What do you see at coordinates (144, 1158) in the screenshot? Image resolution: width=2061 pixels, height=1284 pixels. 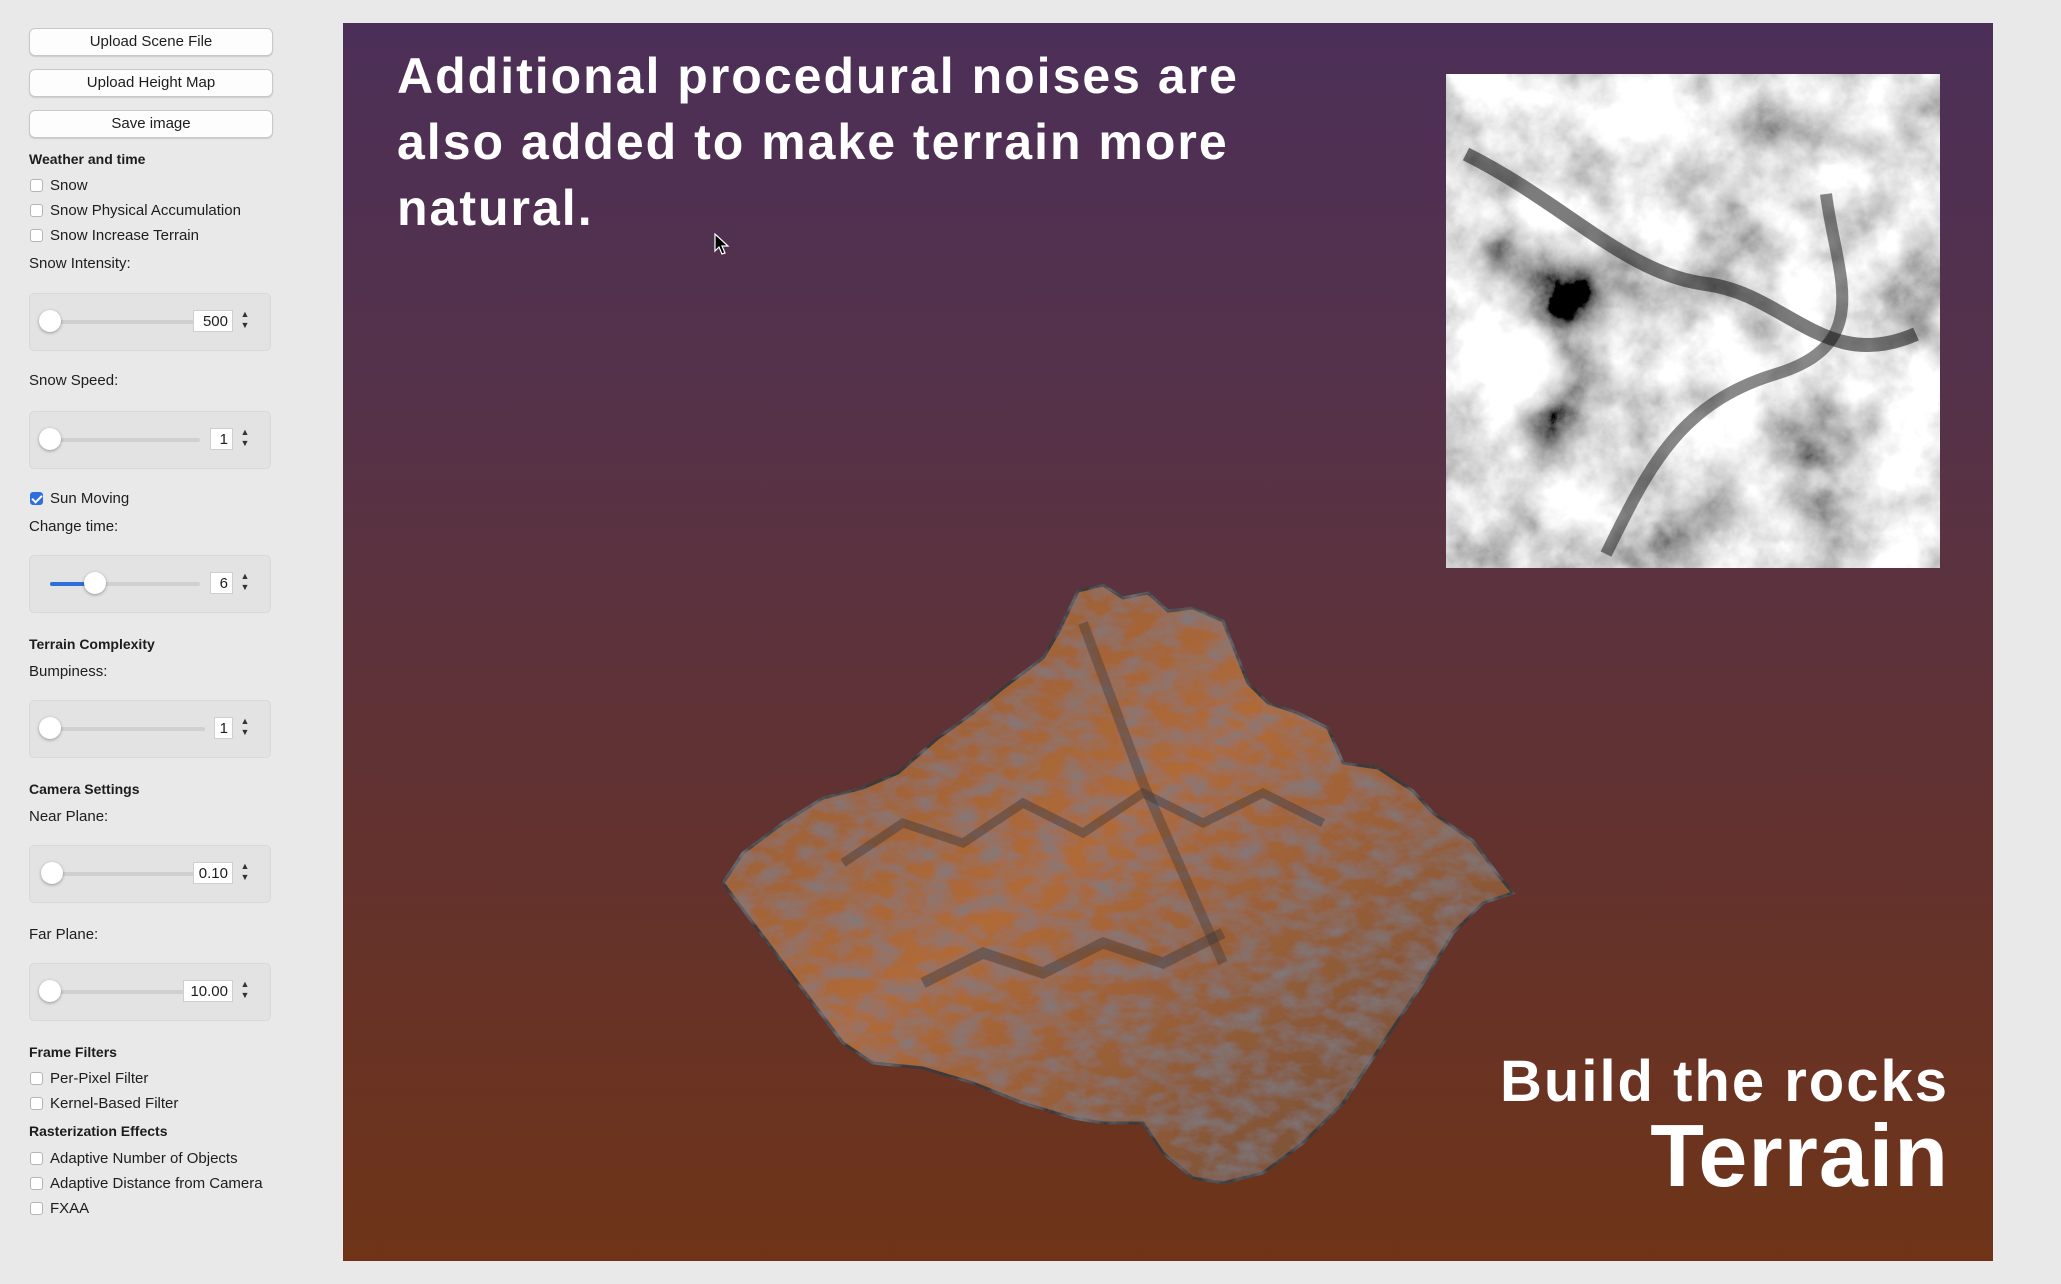 I see `adaptive-objects-label: Adaptive Number of Objects` at bounding box center [144, 1158].